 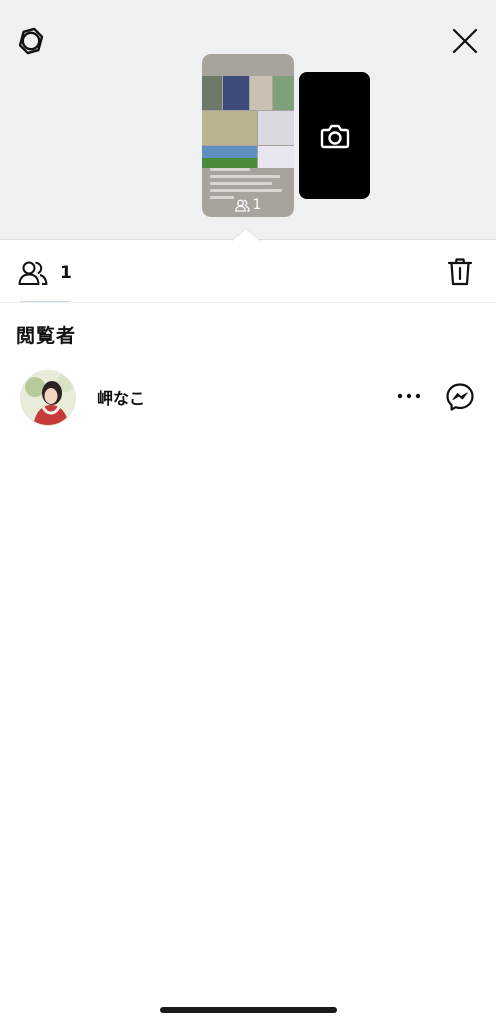 I want to click on close-button, so click(x=465, y=41).